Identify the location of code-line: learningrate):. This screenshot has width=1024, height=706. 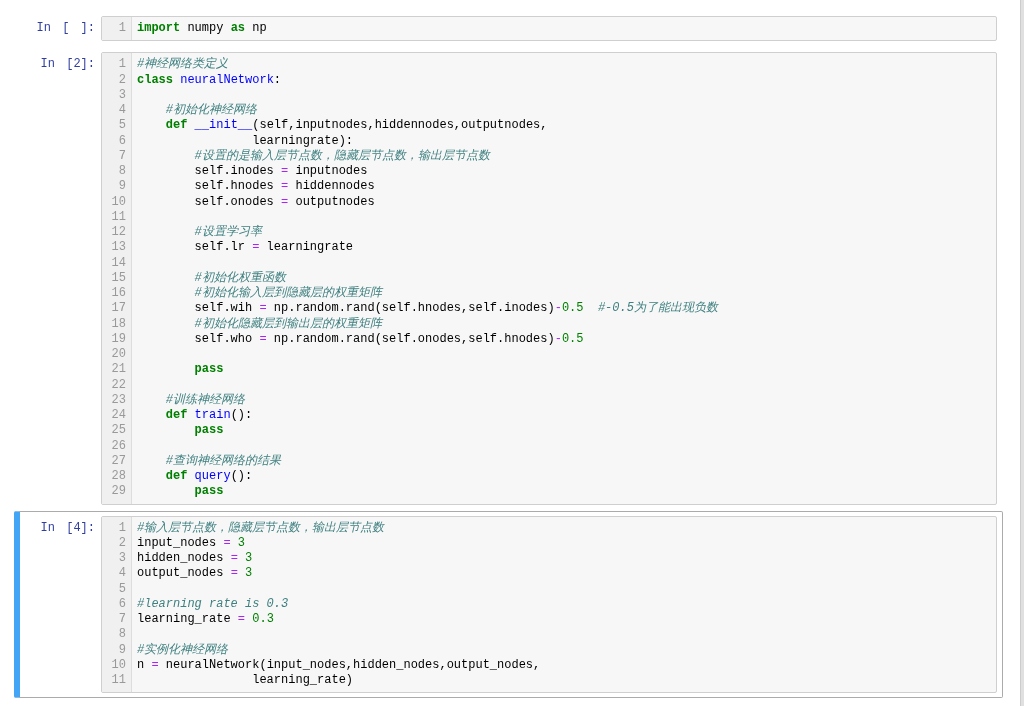
(302, 141).